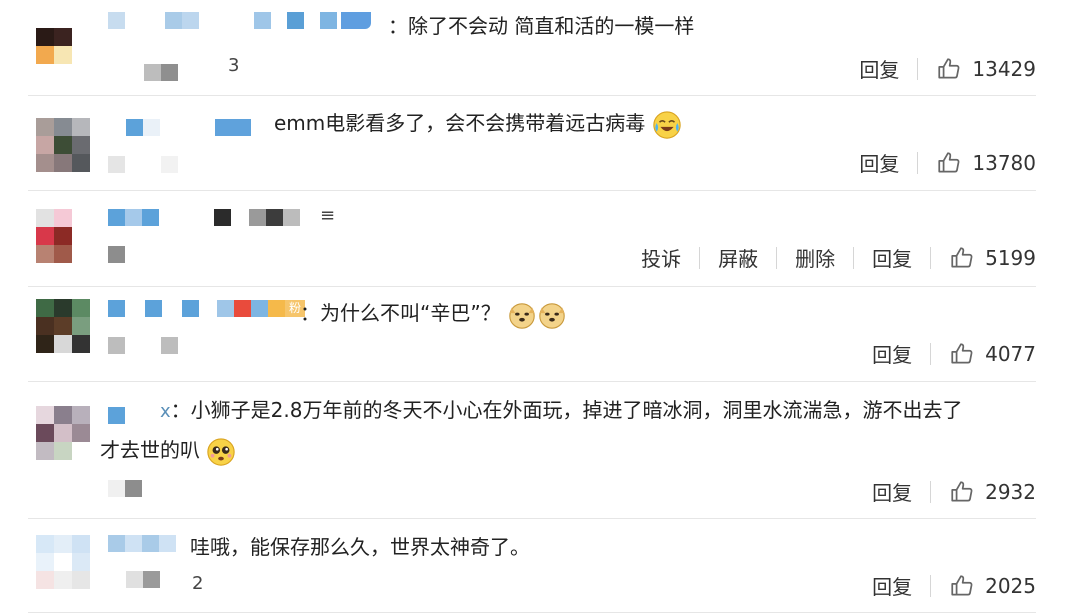  I want to click on like-button: 4077, so click(992, 354).